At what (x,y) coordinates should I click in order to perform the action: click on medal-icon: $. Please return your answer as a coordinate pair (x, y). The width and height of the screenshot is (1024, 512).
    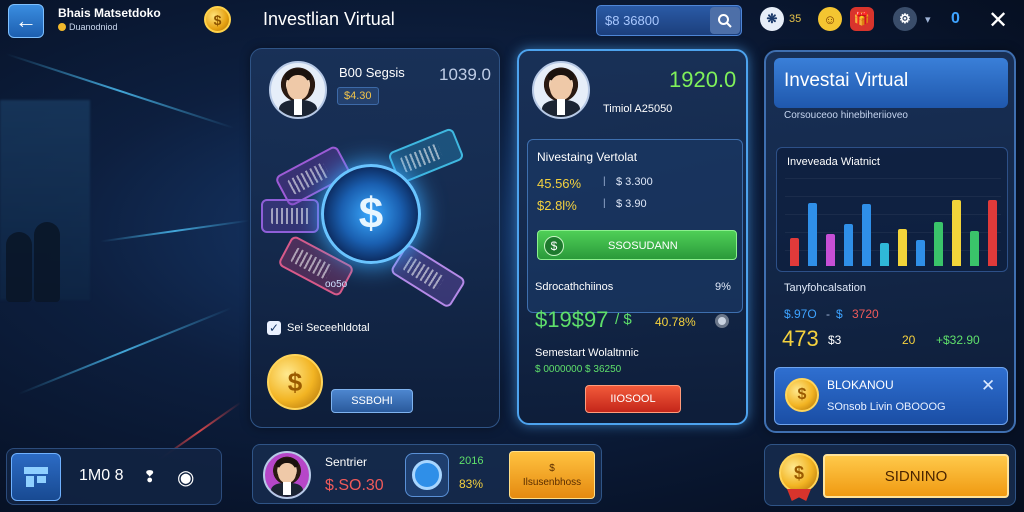
    Looking at the image, I should click on (799, 473).